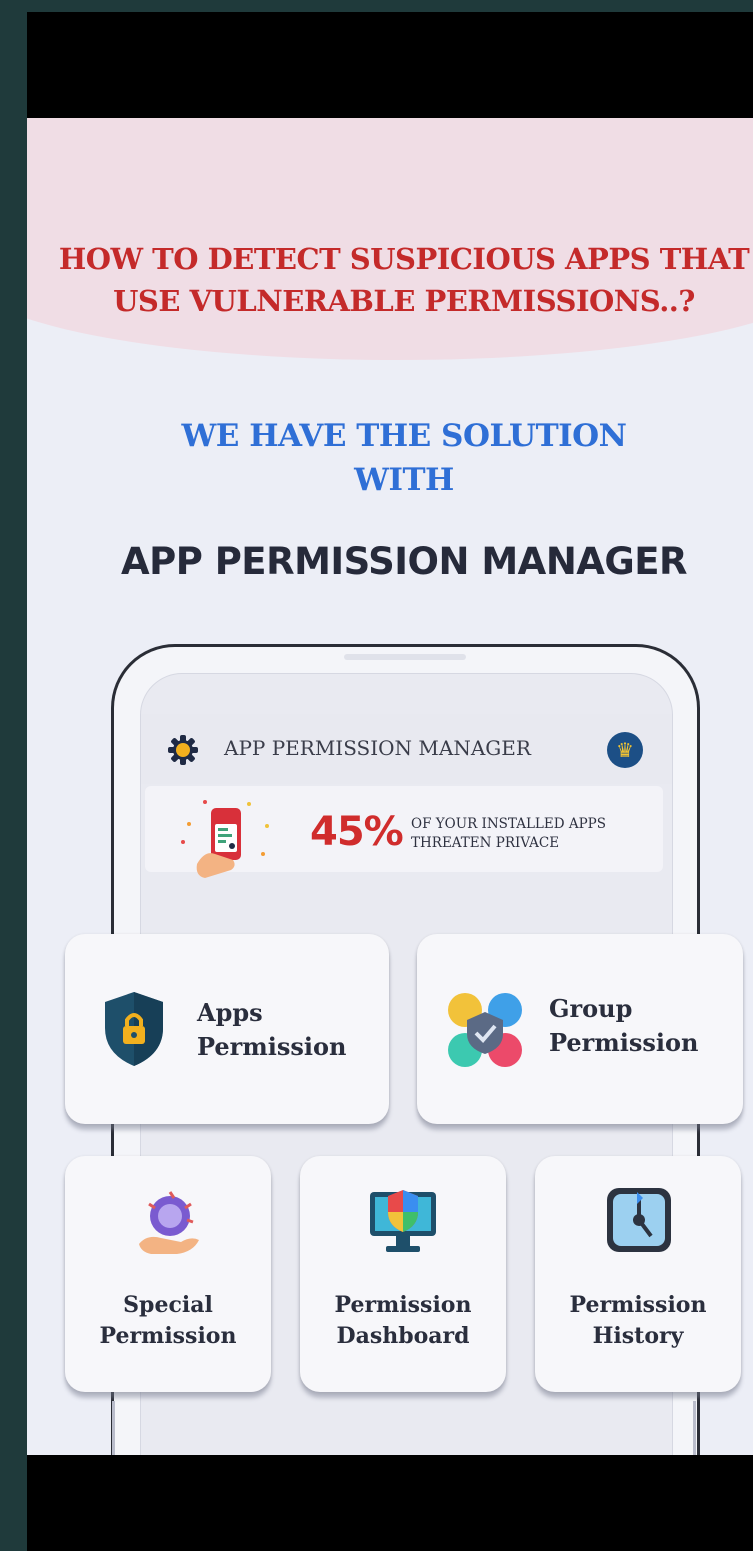  Describe the element at coordinates (639, 1220) in the screenshot. I see `clock-icon` at that location.